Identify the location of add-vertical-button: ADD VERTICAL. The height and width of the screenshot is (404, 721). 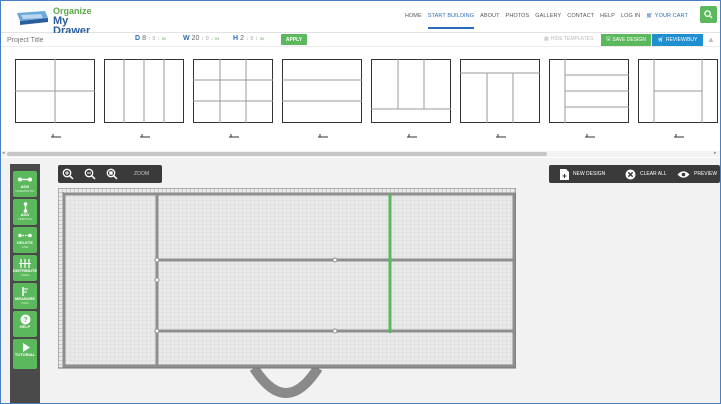
(25, 212).